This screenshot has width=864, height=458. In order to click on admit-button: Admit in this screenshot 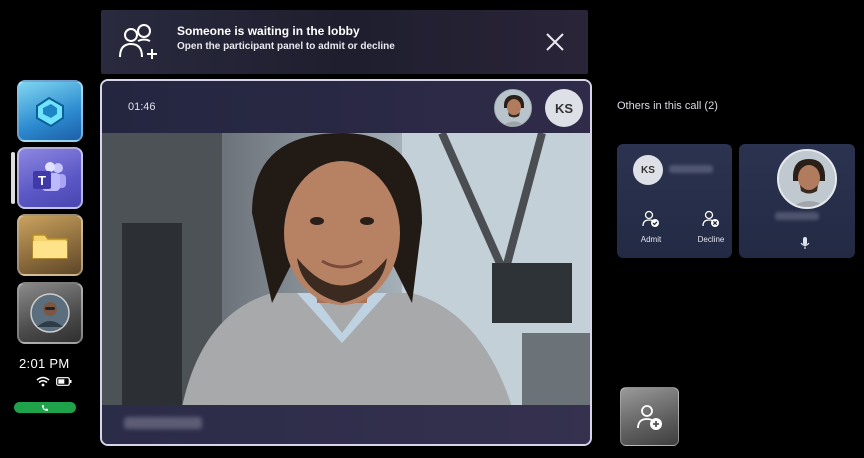, I will do `click(651, 227)`.